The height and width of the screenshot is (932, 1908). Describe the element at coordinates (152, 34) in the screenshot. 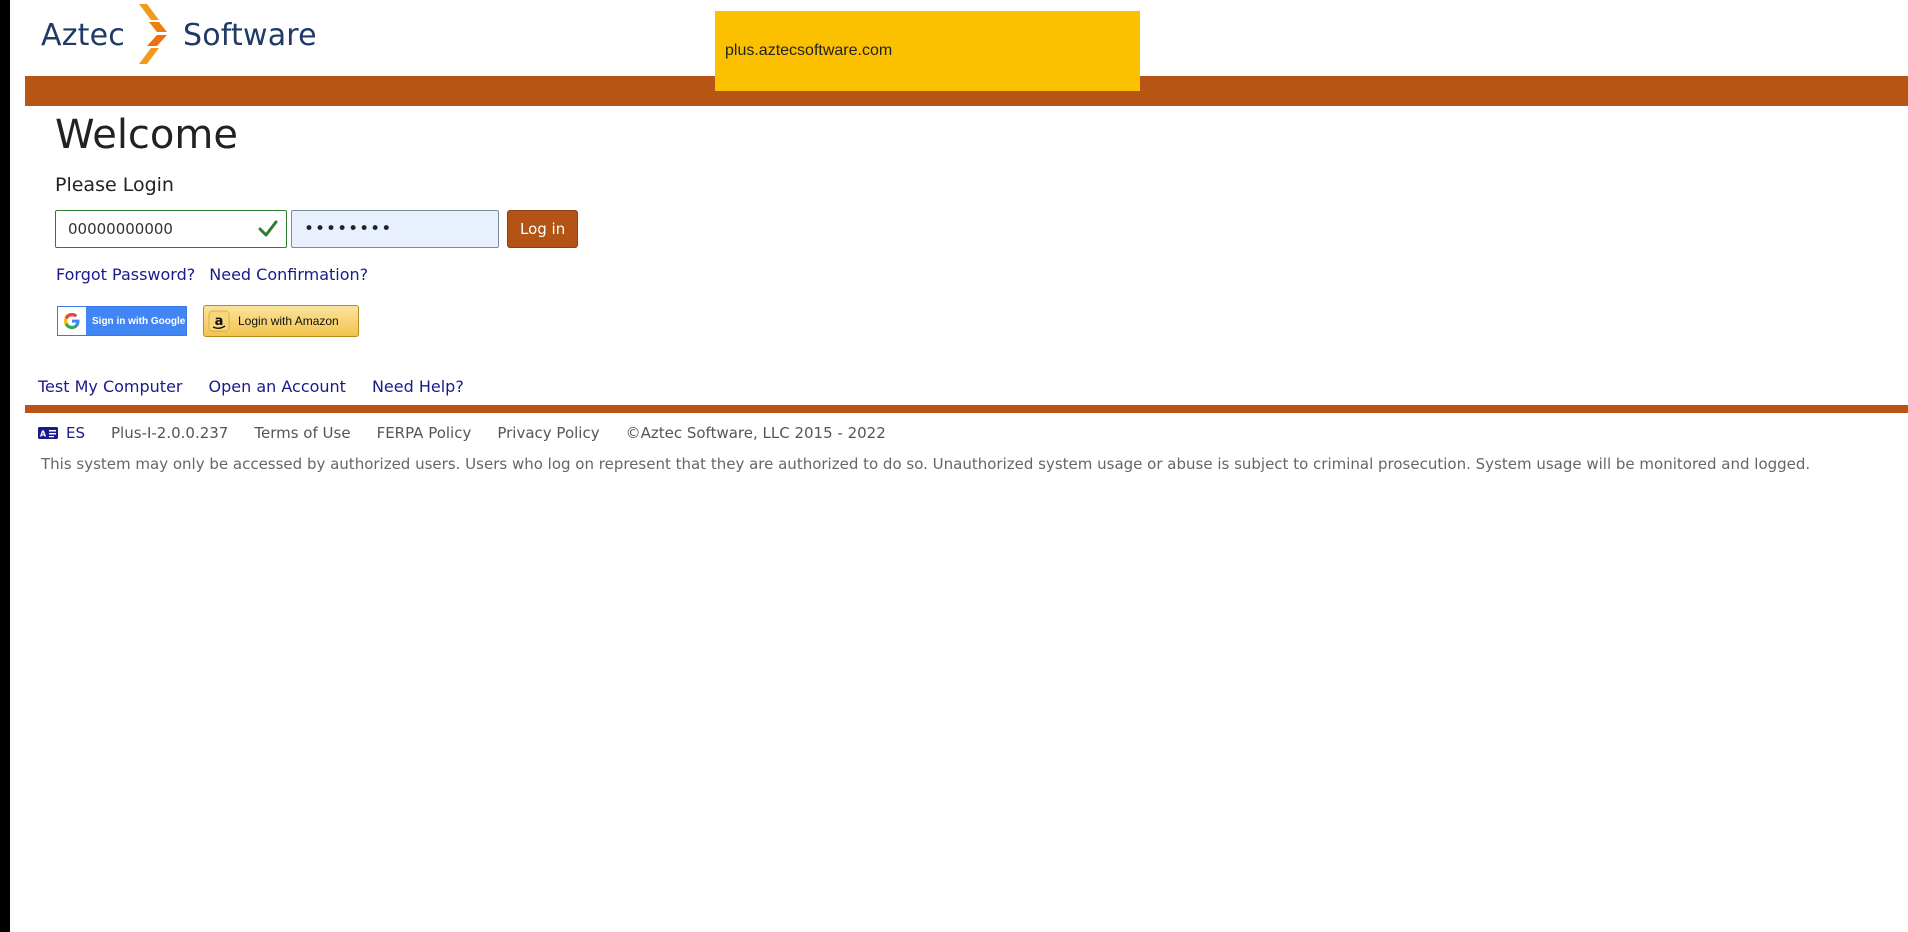

I see `aztec-chevron-icon` at that location.